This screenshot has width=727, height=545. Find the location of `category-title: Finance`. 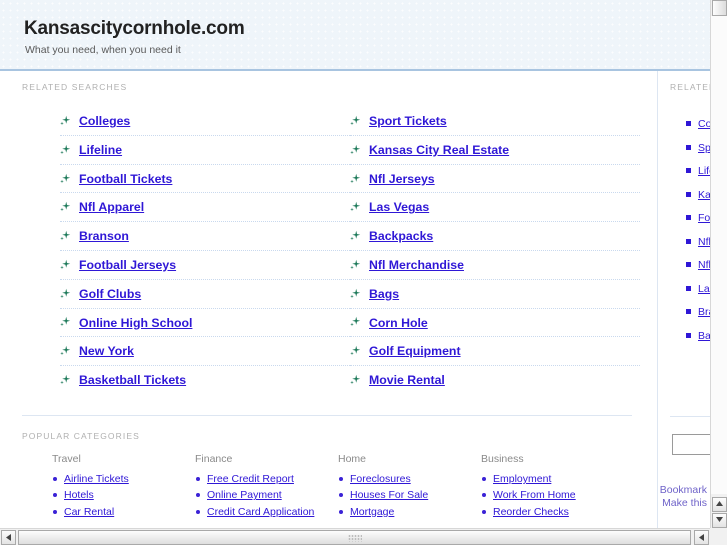

category-title: Finance is located at coordinates (214, 459).